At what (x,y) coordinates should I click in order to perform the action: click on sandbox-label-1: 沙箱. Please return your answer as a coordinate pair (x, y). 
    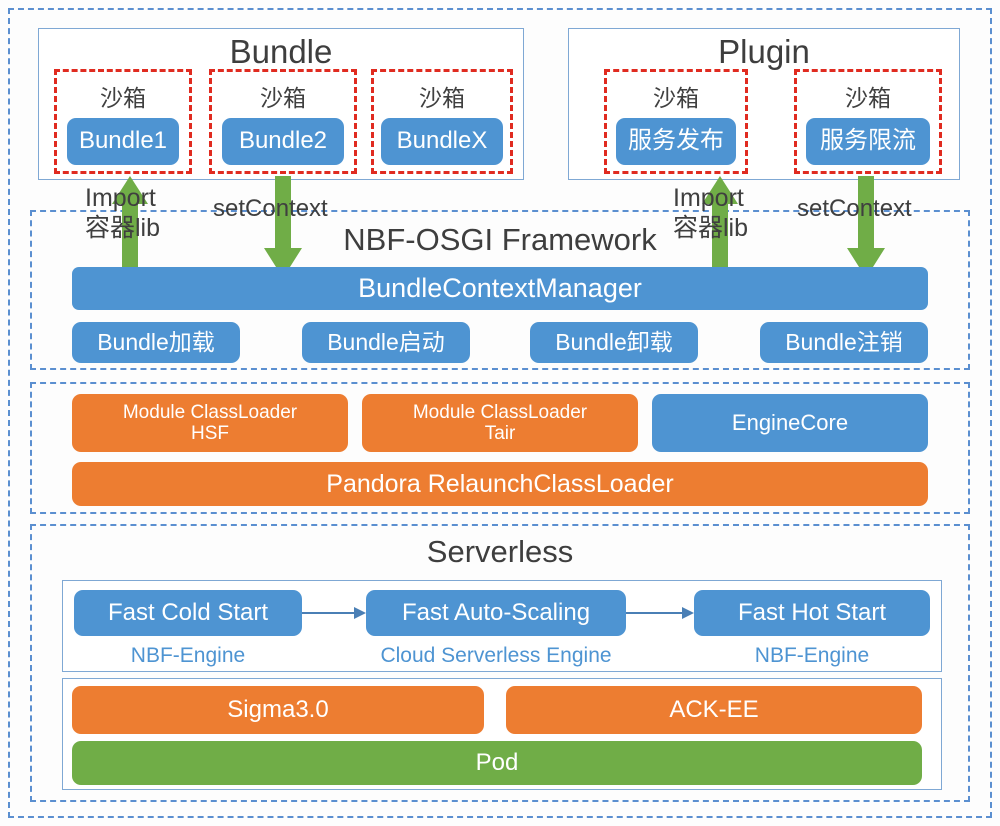
    Looking at the image, I should click on (123, 98).